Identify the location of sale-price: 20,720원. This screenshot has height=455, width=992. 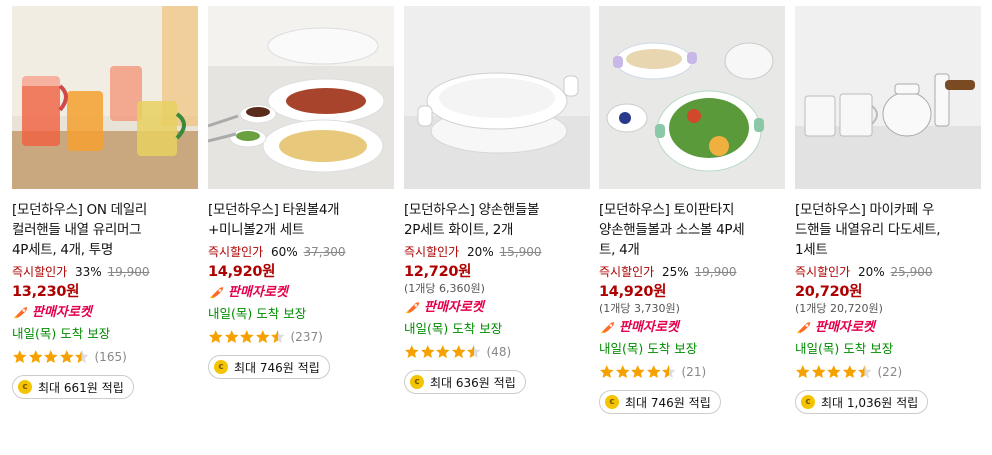
(829, 292).